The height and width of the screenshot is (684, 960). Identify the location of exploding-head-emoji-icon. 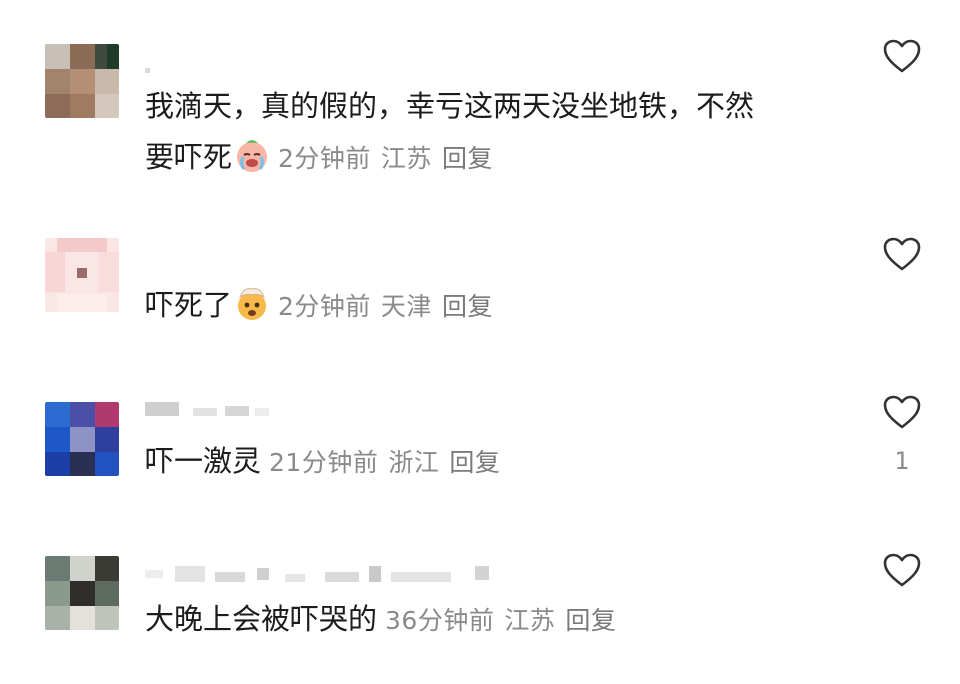
(252, 303).